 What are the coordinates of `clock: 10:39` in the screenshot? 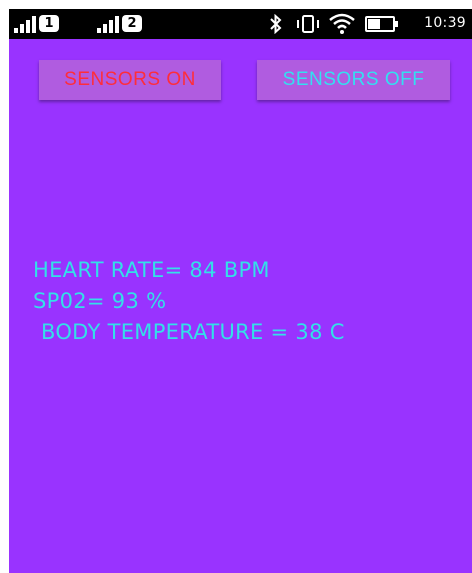 It's located at (445, 23).